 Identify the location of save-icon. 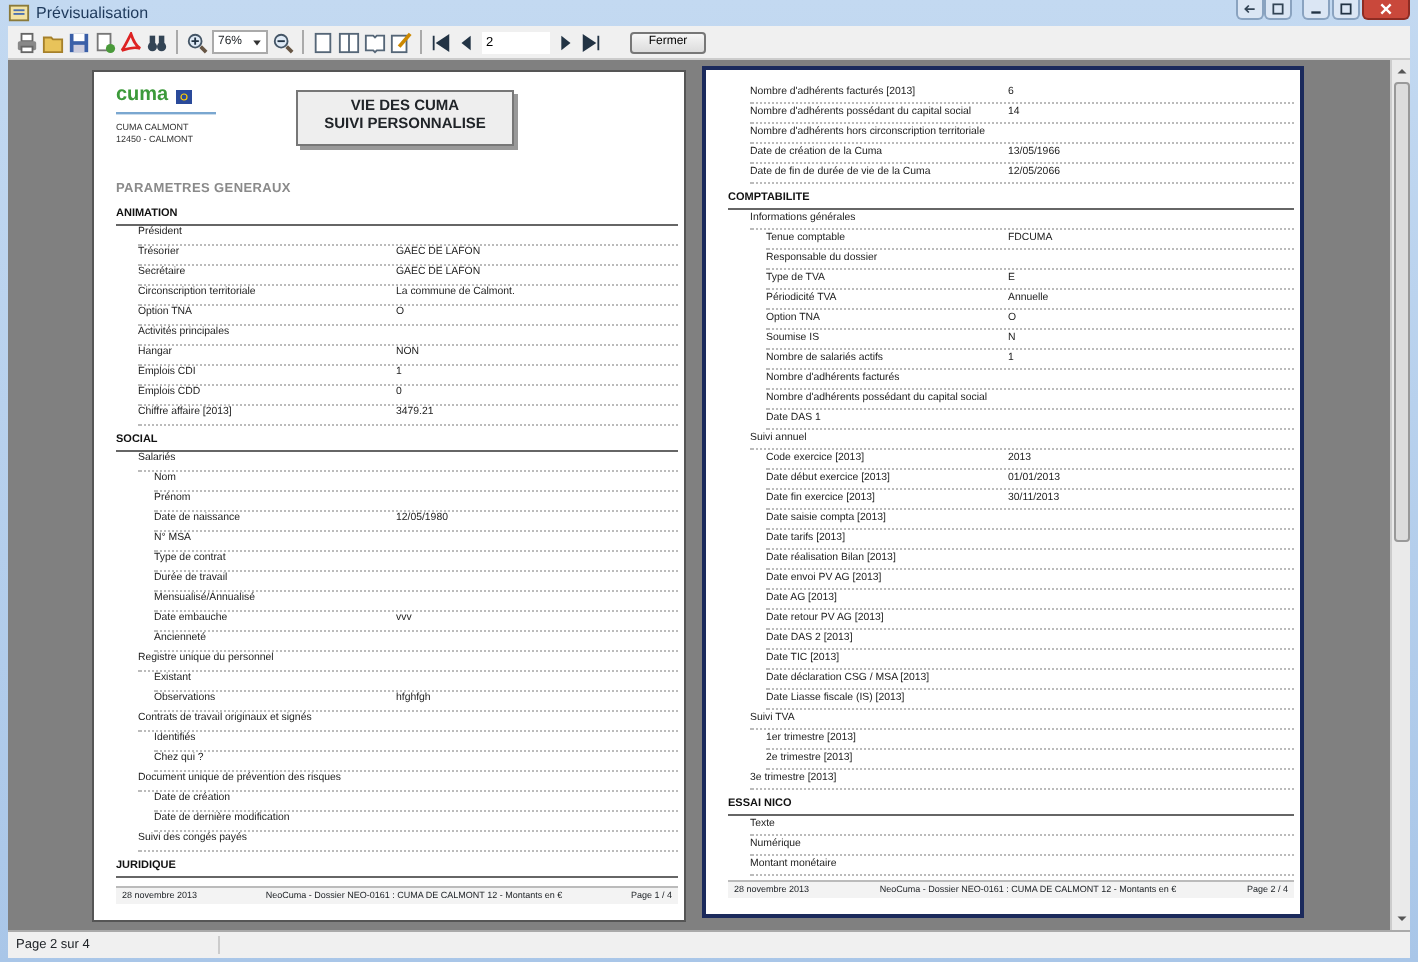
(79, 42).